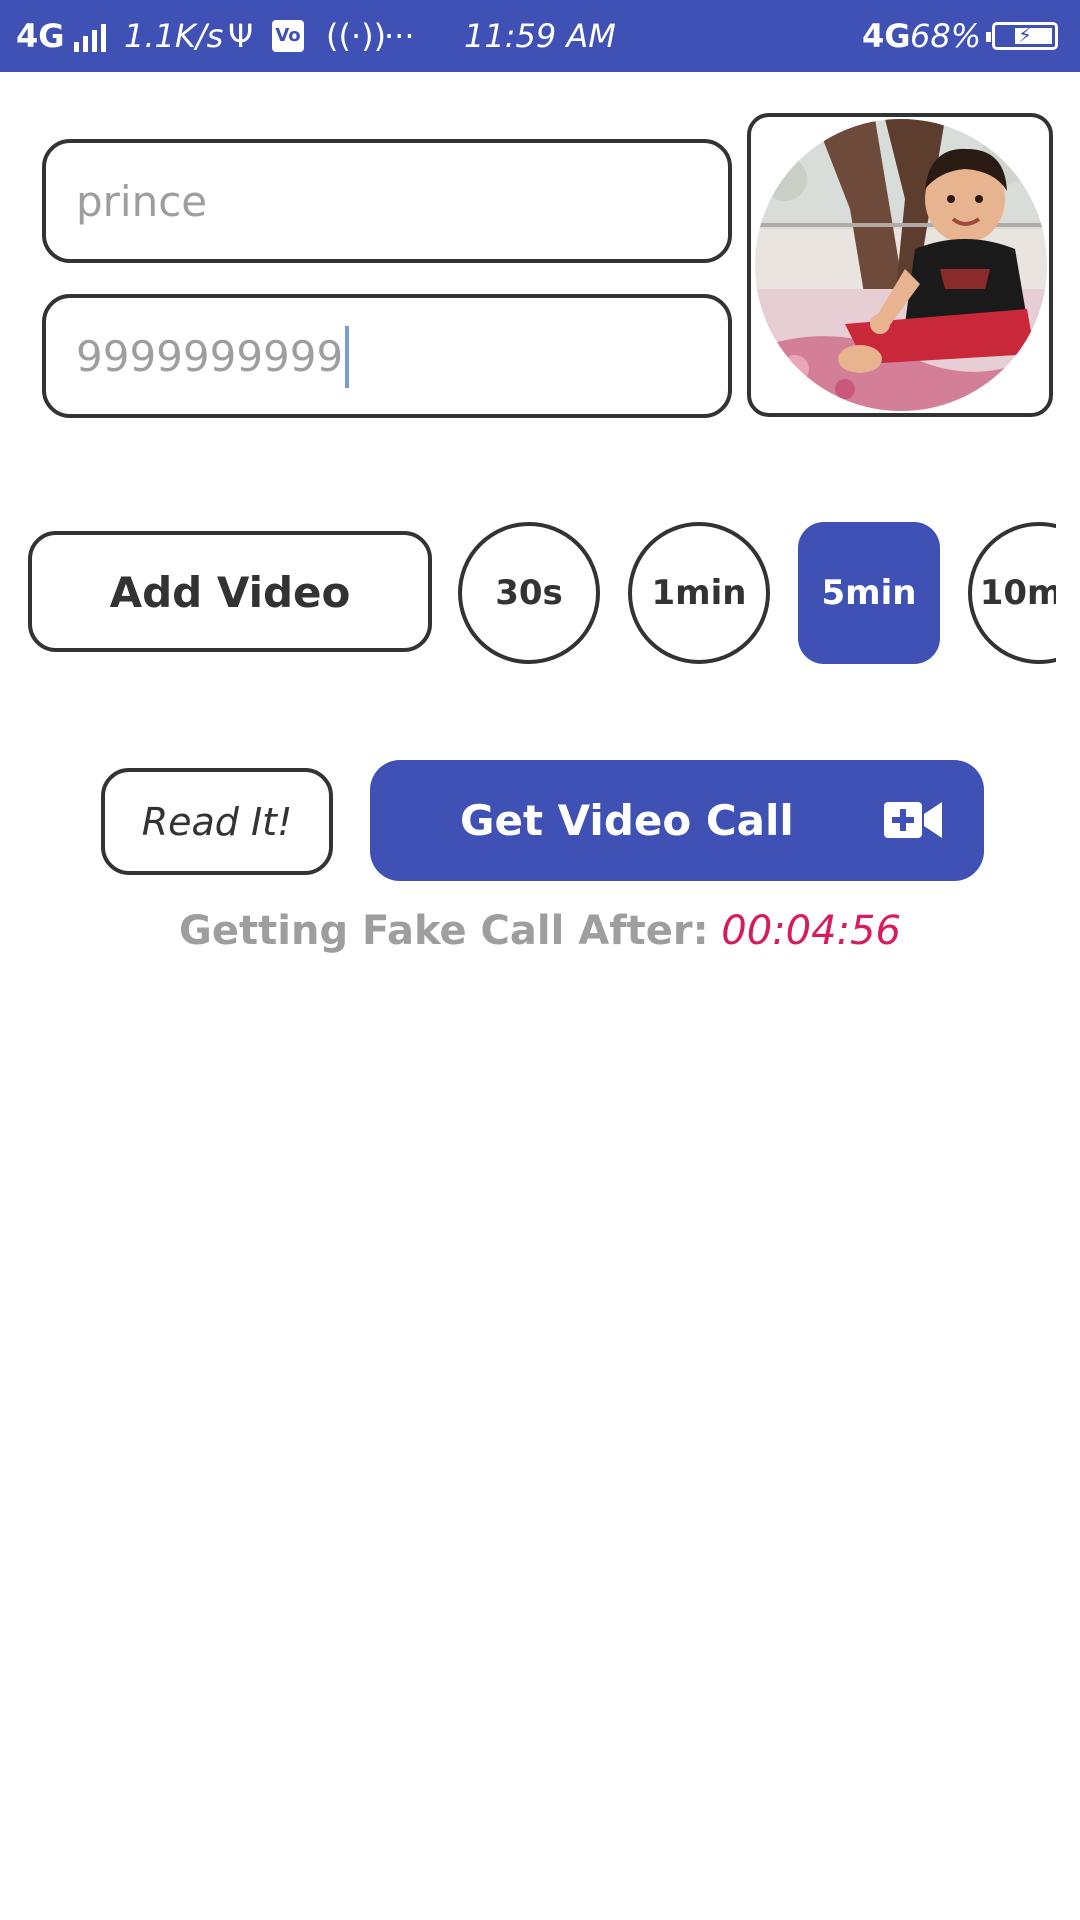  Describe the element at coordinates (1025, 35) in the screenshot. I see `charging-icon: ⚡` at that location.